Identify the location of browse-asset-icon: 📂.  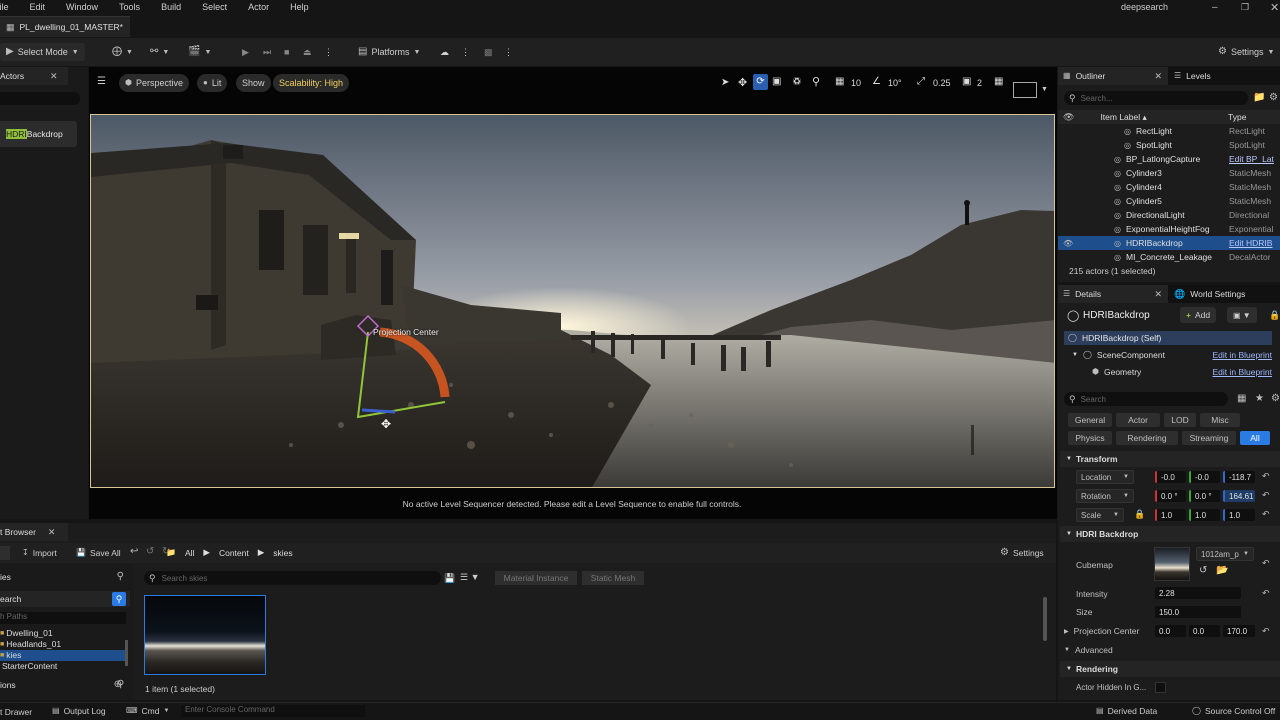
(1222, 570).